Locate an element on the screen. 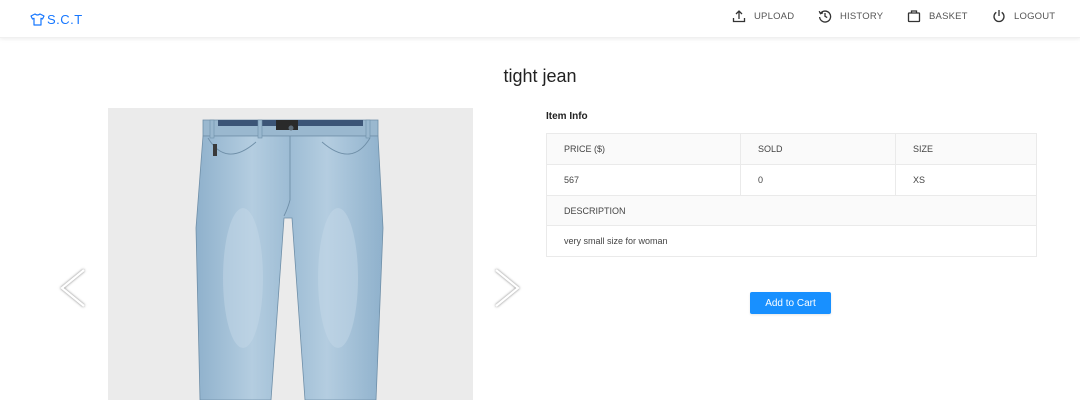  chevron-right-icon is located at coordinates (507, 288).